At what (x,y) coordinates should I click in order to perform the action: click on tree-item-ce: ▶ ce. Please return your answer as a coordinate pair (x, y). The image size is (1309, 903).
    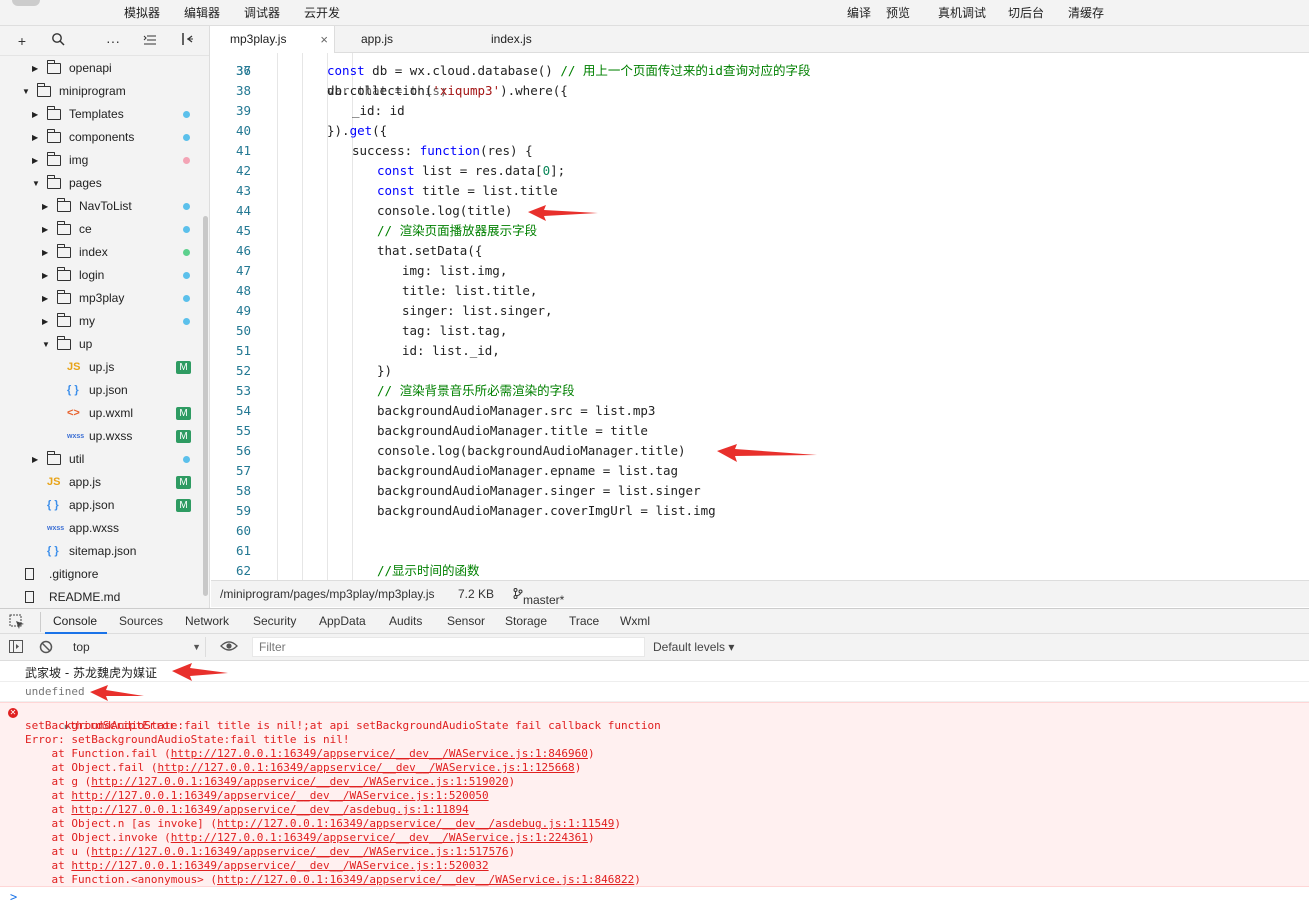
    Looking at the image, I should click on (104, 229).